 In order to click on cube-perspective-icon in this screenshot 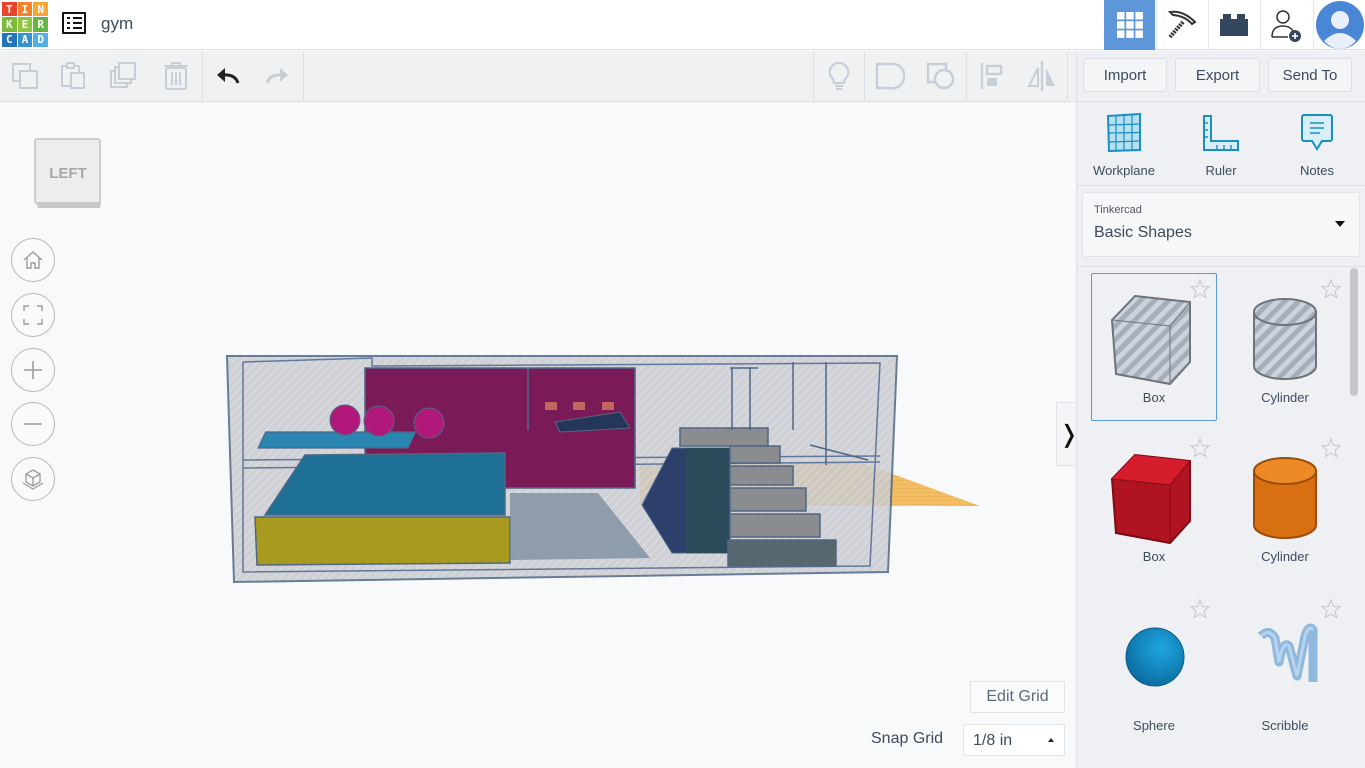, I will do `click(33, 479)`.